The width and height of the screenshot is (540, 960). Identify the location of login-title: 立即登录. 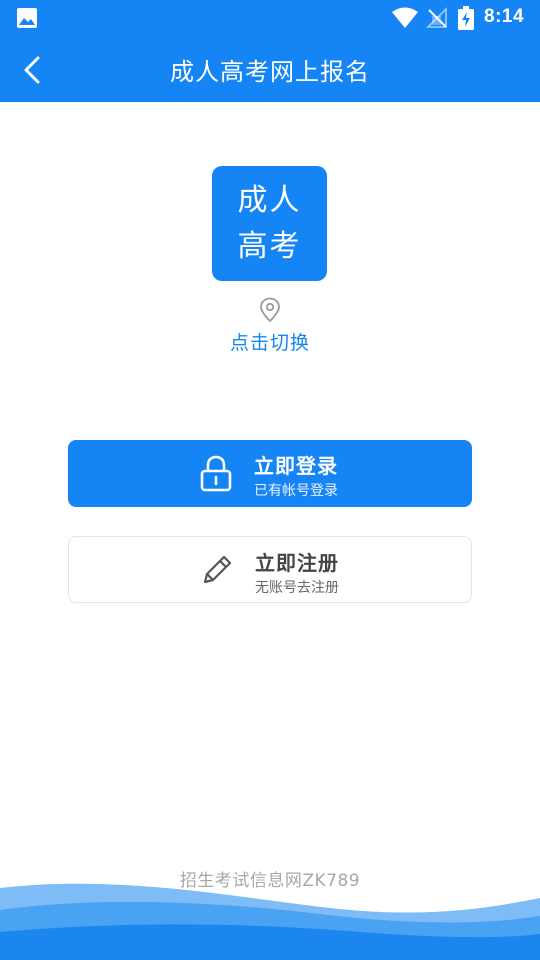
(296, 466).